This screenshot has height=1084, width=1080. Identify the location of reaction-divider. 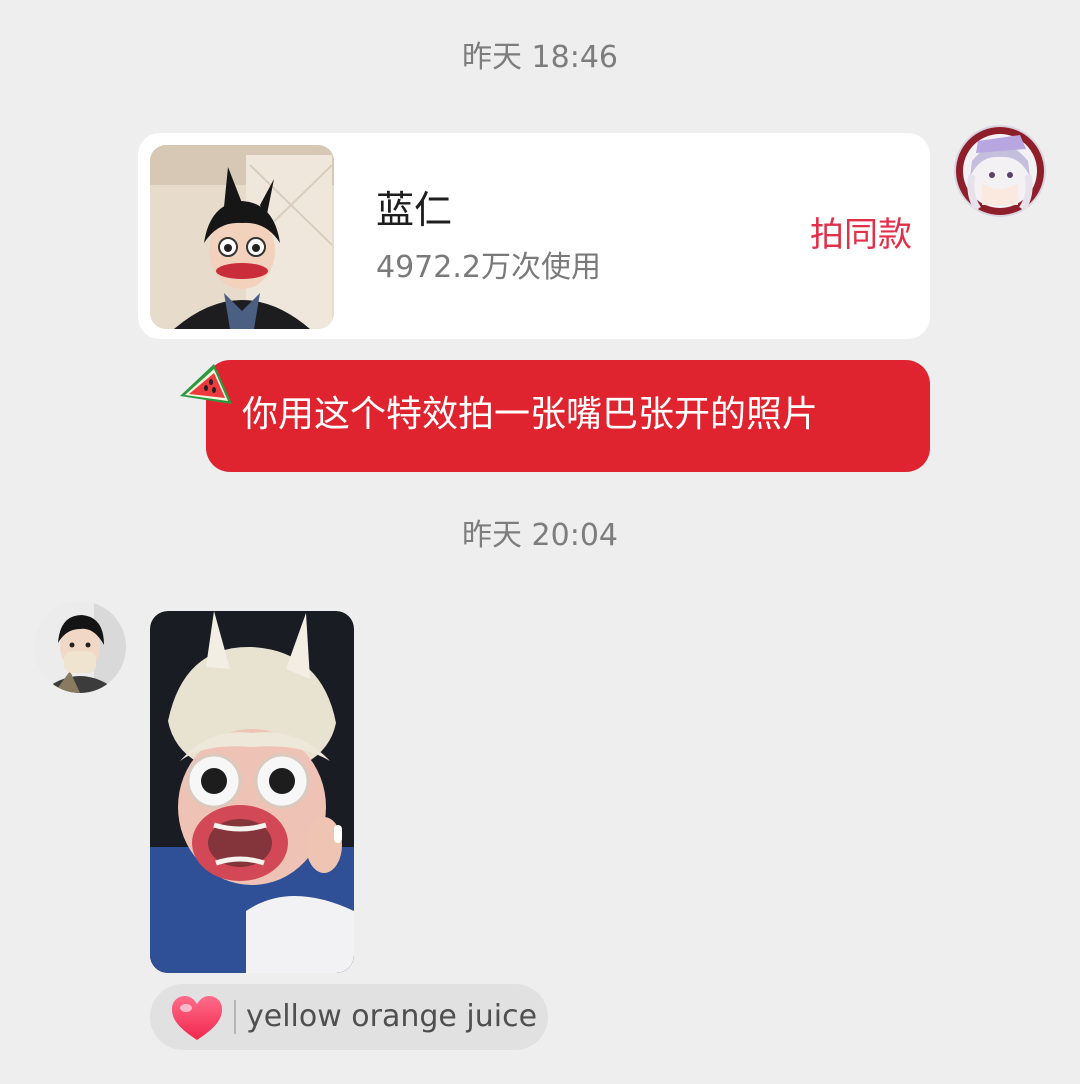
(235, 1017).